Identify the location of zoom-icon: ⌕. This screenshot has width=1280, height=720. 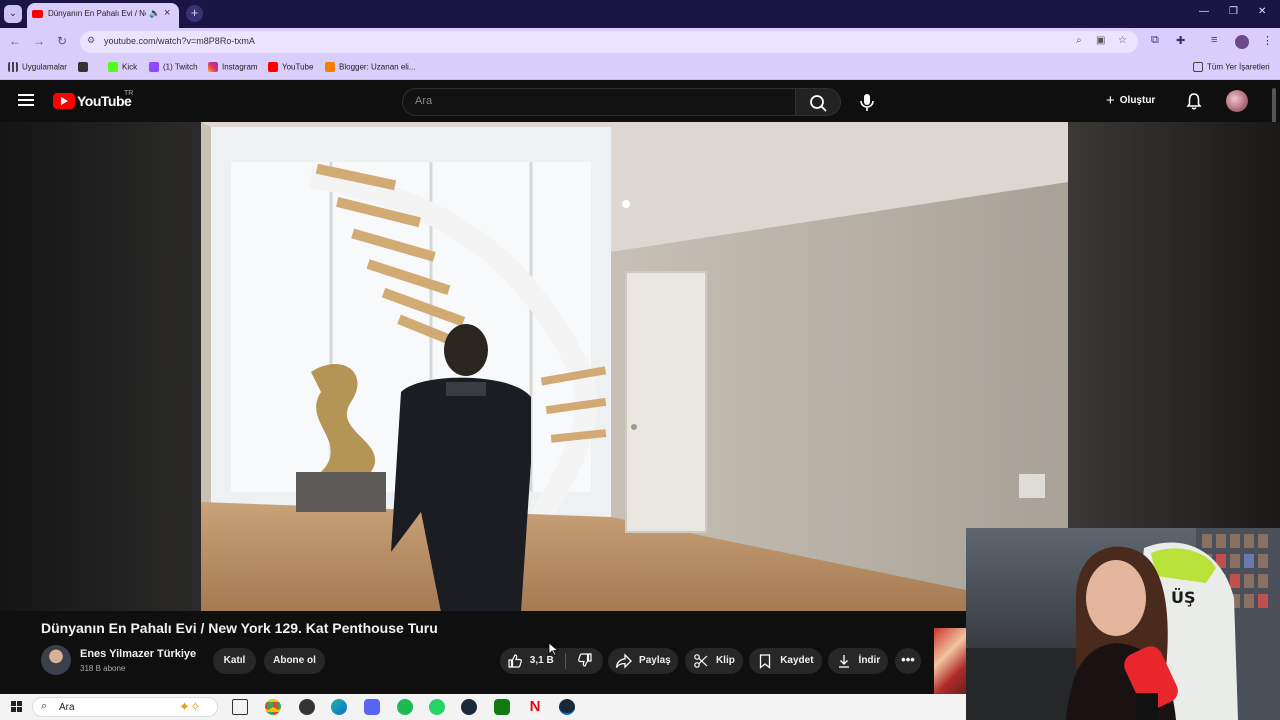
(1079, 40).